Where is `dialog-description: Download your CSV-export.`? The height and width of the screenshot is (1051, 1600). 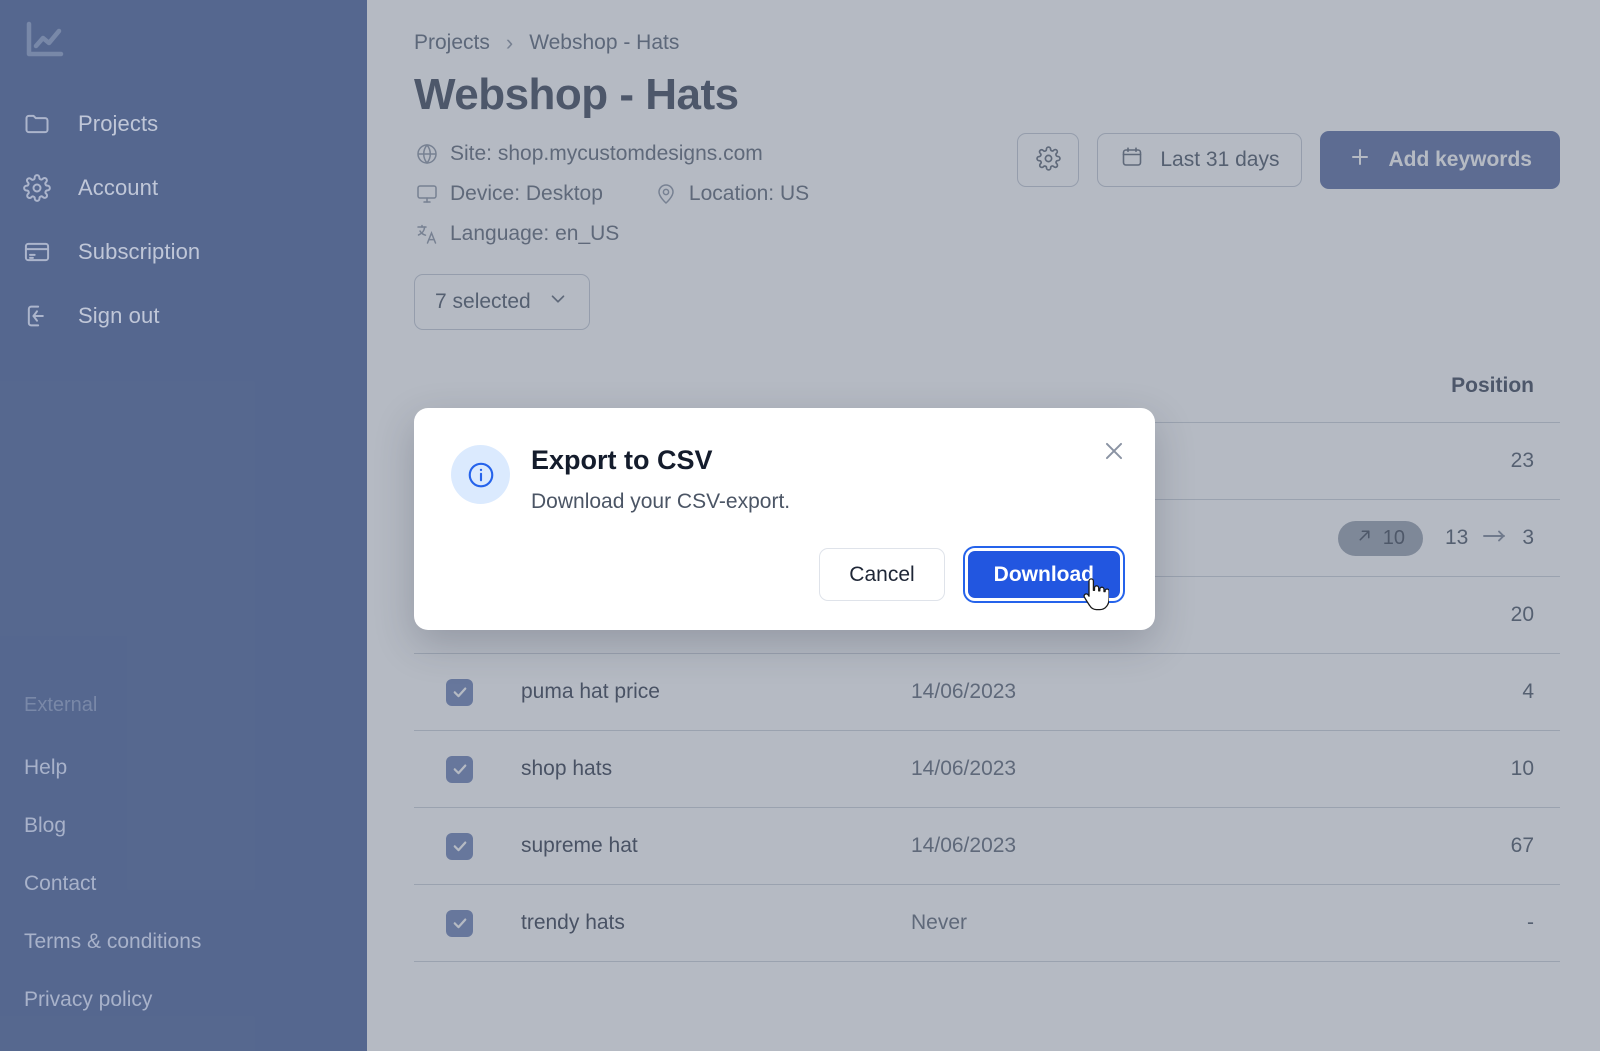
dialog-description: Download your CSV-export. is located at coordinates (661, 501).